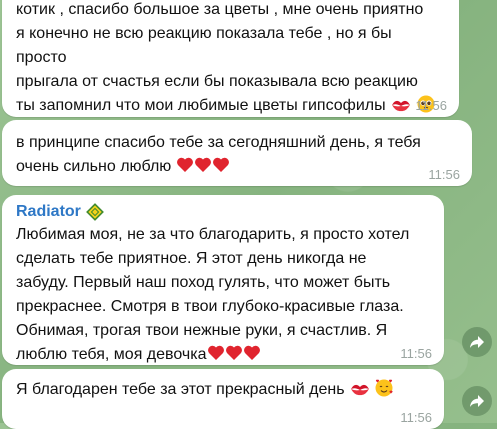  What do you see at coordinates (94, 212) in the screenshot?
I see `yellow-diamond-badge-icon` at bounding box center [94, 212].